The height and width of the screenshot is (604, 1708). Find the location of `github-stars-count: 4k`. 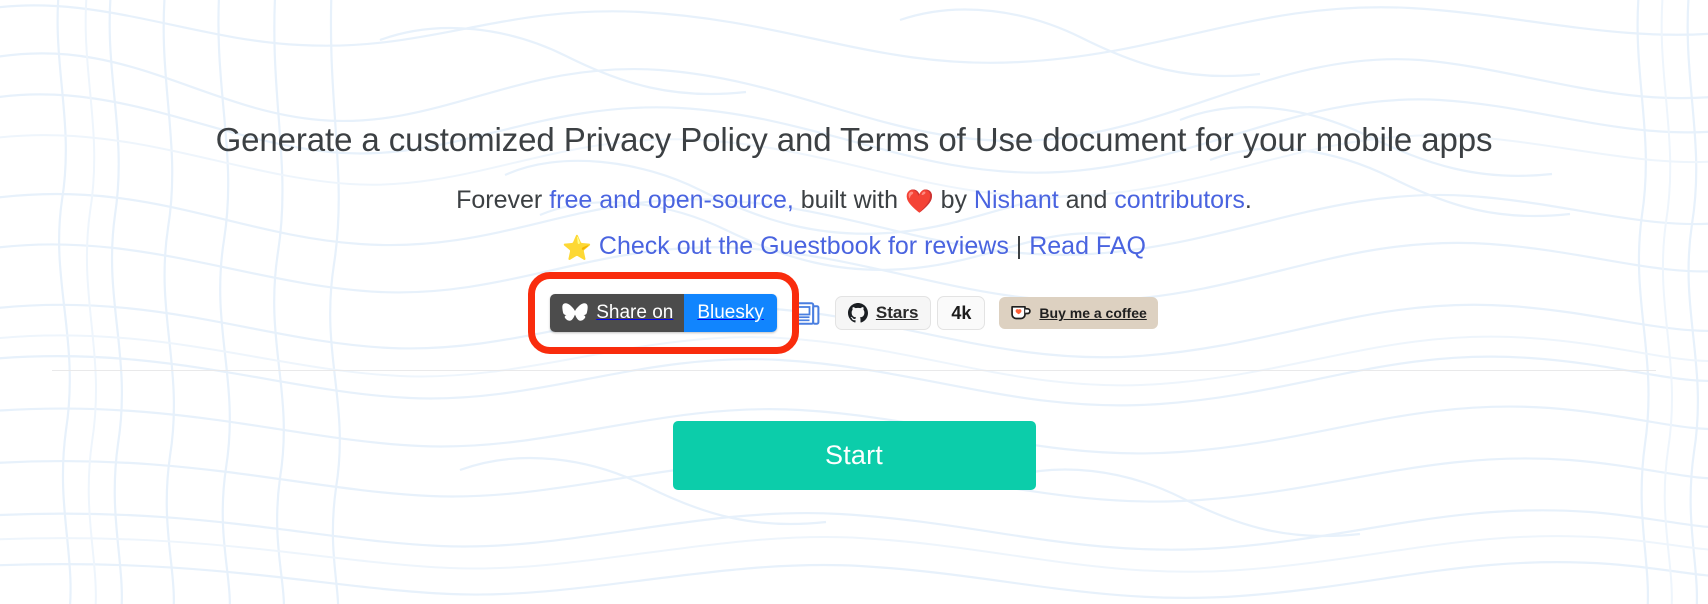

github-stars-count: 4k is located at coordinates (961, 313).